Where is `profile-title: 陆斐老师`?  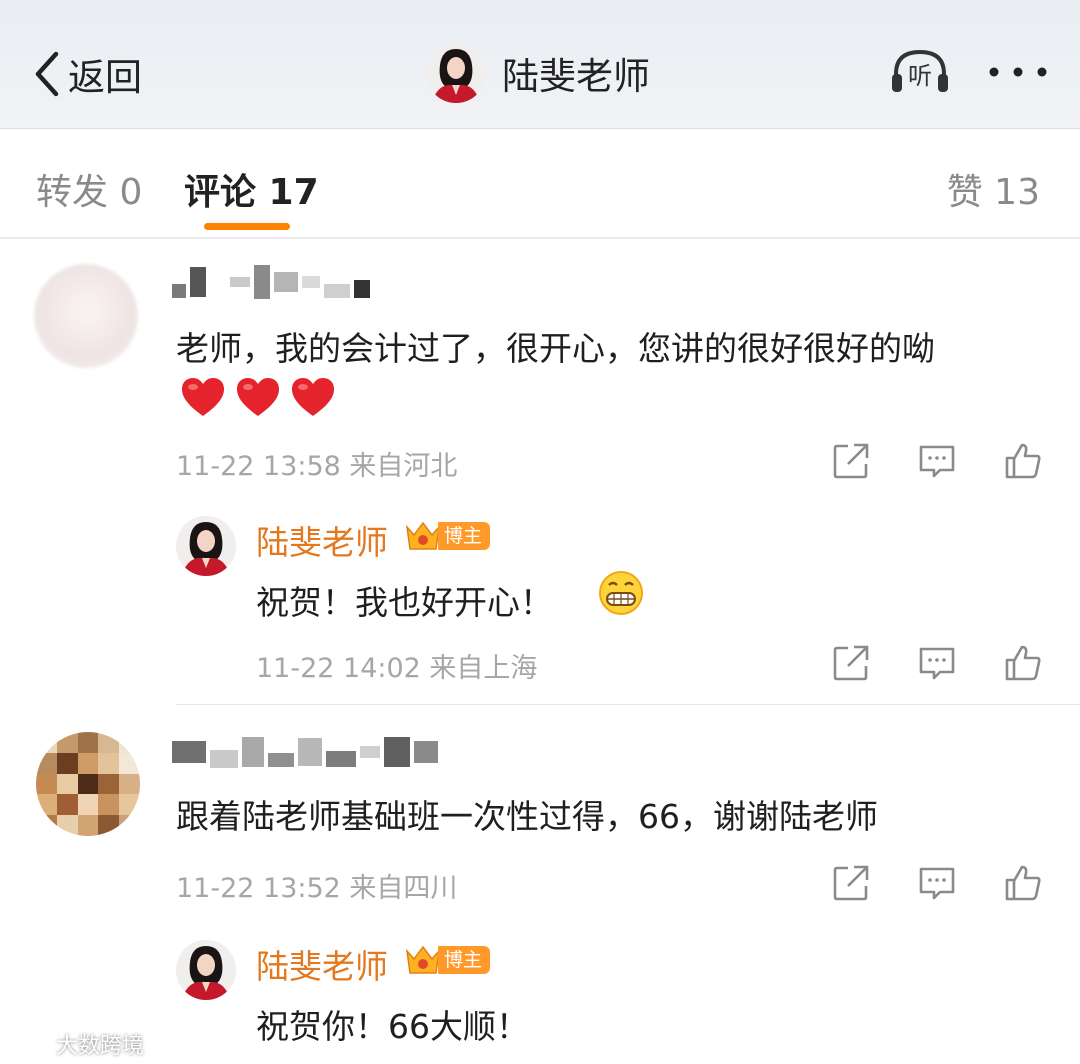 profile-title: 陆斐老师 is located at coordinates (538, 73).